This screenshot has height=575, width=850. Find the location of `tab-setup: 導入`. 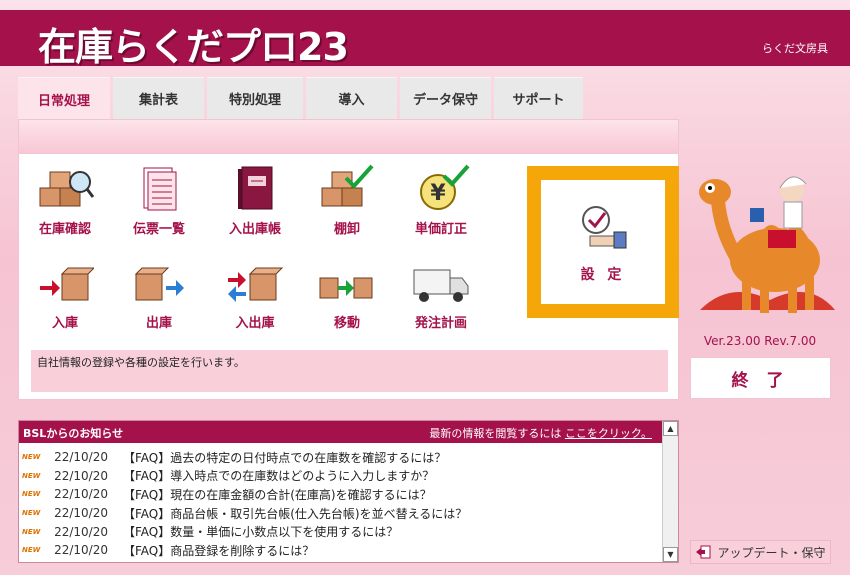

tab-setup: 導入 is located at coordinates (351, 98).